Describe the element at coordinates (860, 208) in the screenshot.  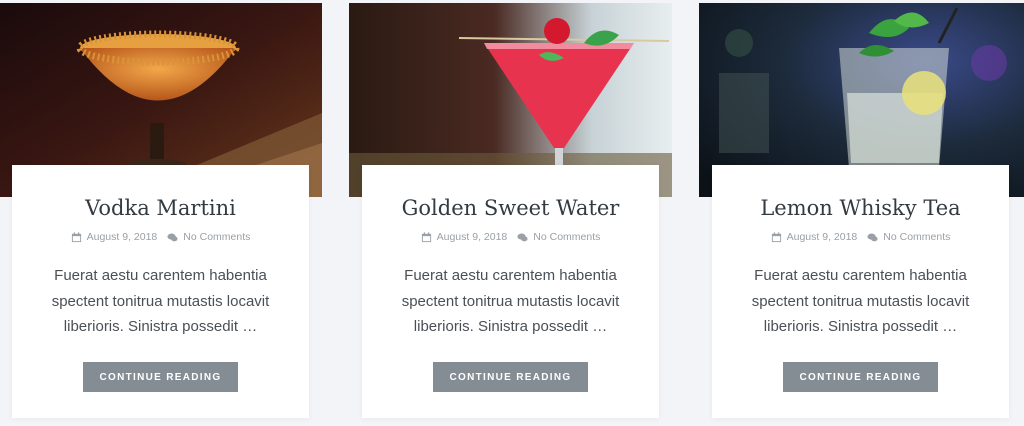
I see `post-title: Lemon Whisky Tea` at that location.